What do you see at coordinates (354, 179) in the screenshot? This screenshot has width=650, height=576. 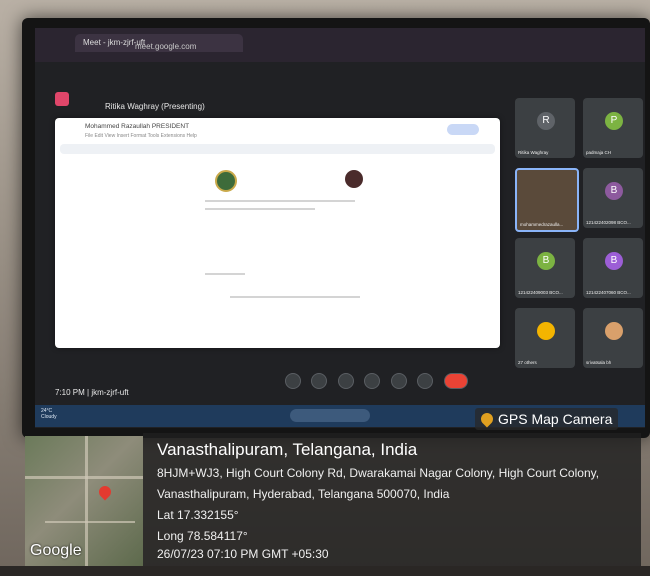 I see `emblem-right-icon` at bounding box center [354, 179].